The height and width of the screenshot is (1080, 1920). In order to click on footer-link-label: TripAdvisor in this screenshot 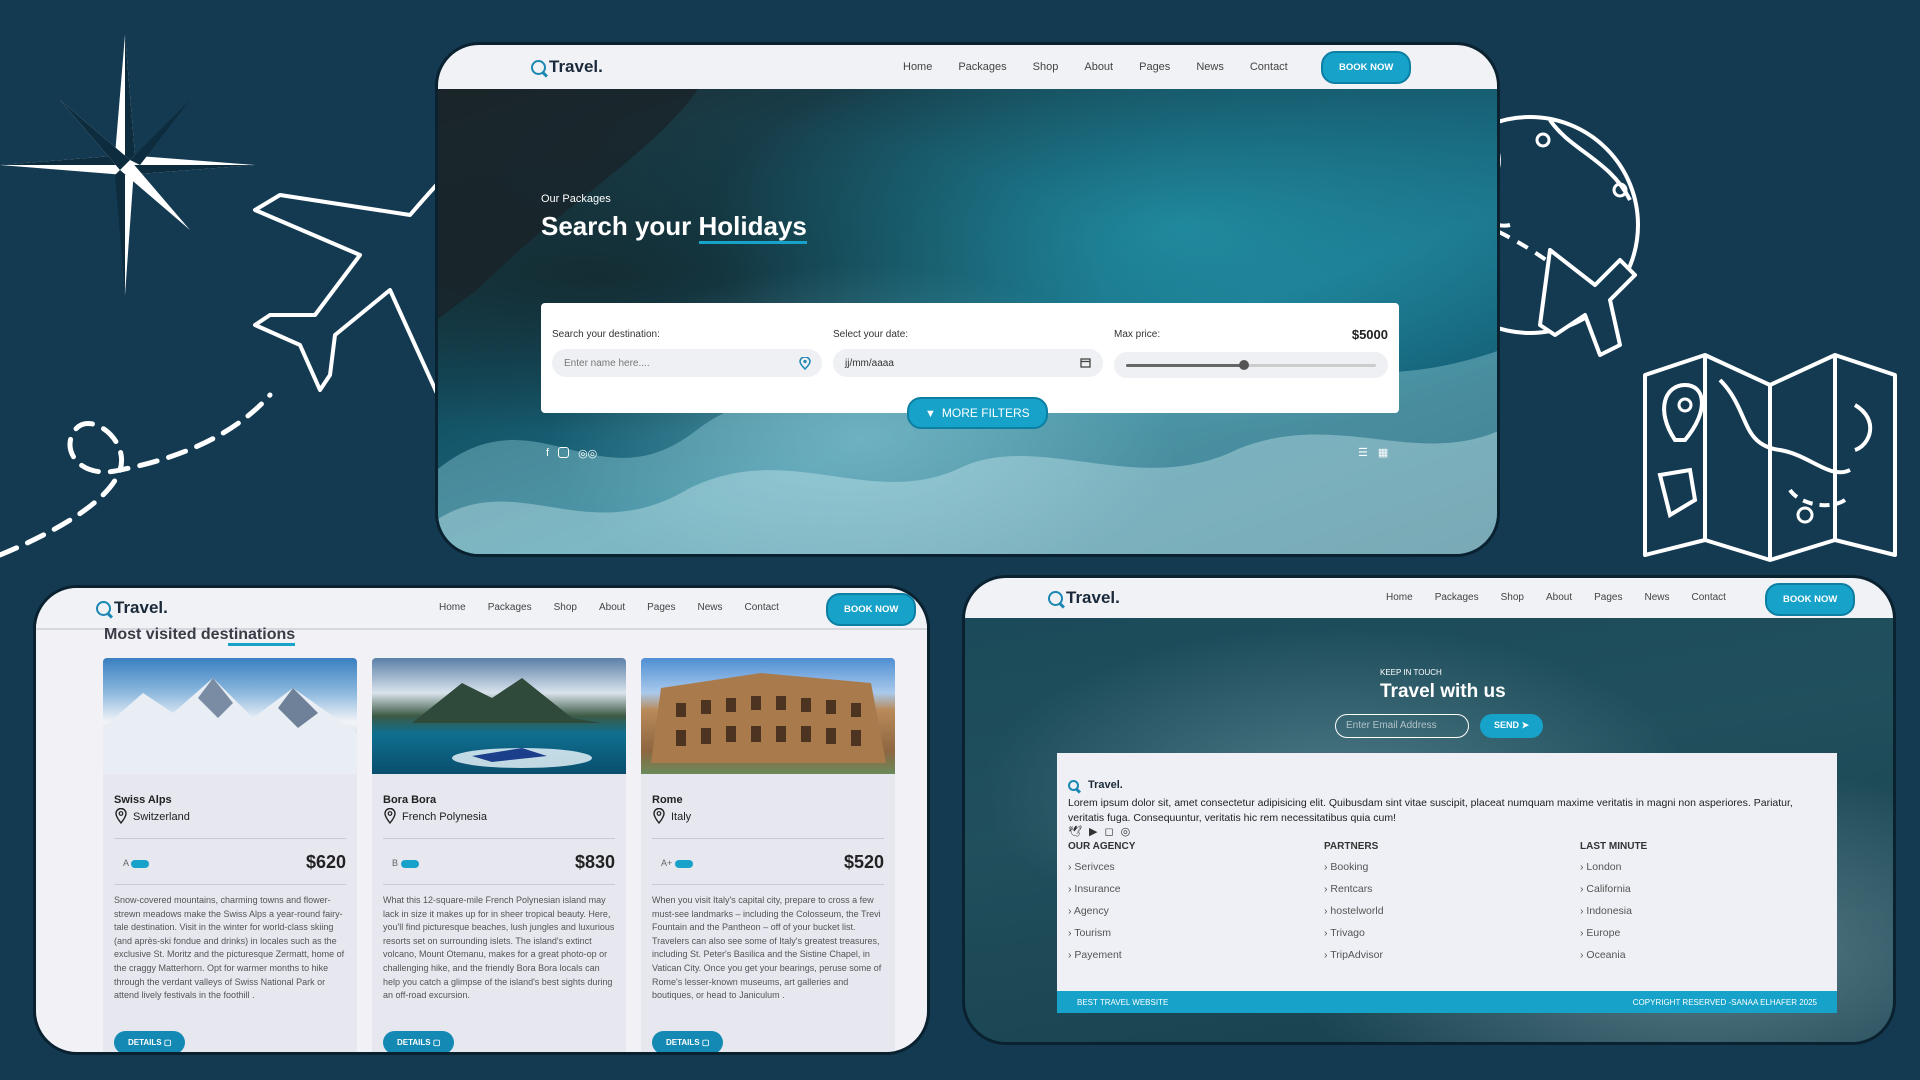, I will do `click(1356, 955)`.